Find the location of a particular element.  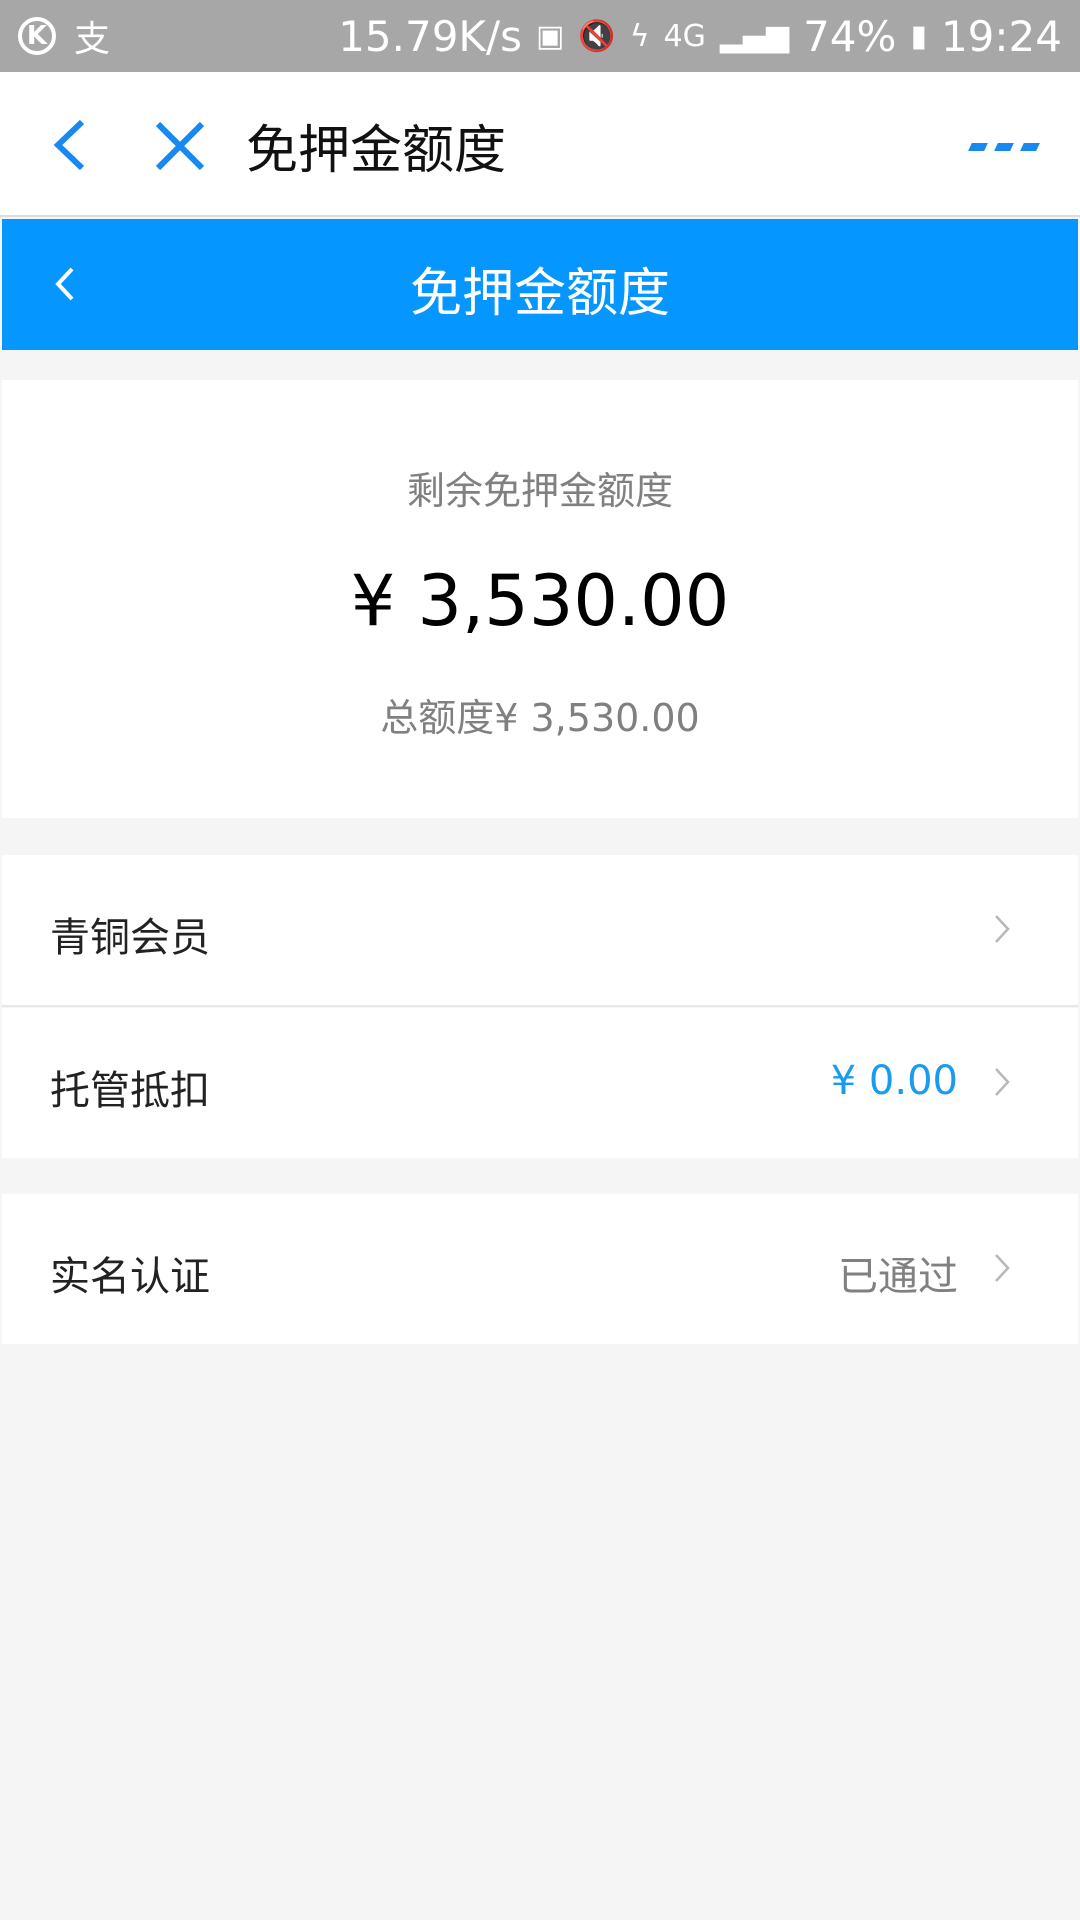

status-right: 15.79K/s ▣ 🔇 ϟ 4G ▂▄▆ 74% ▮ 19:24 is located at coordinates (700, 36).